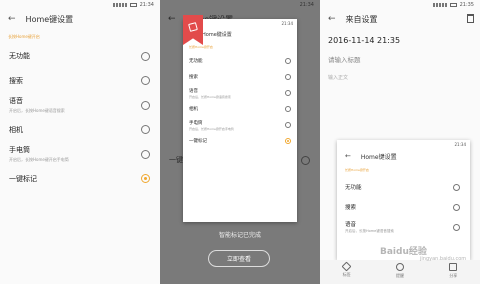  I want to click on note-title: 来自设置, so click(361, 19).